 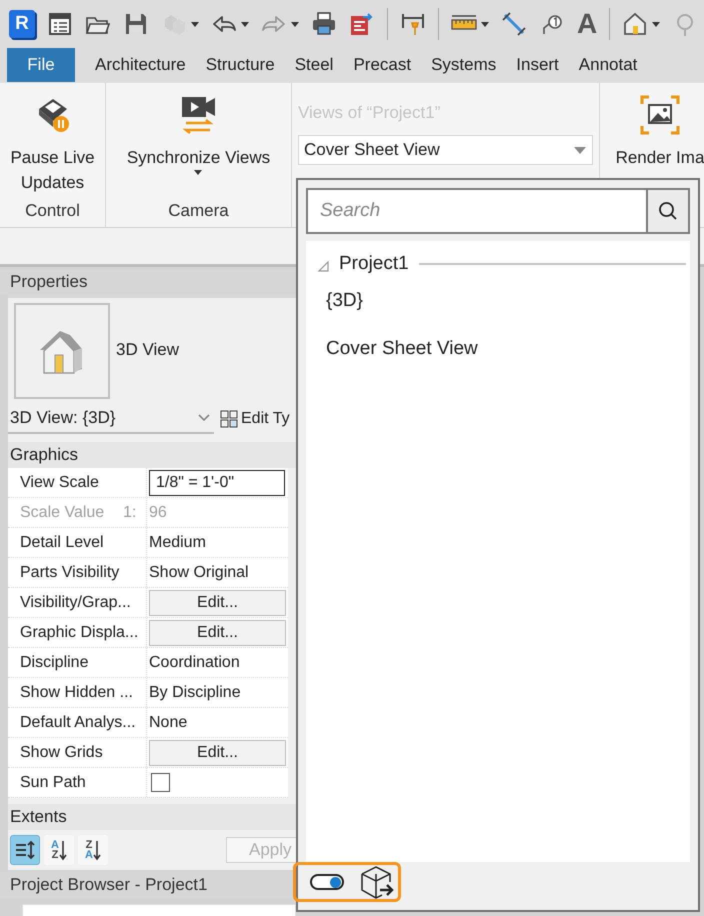 I want to click on property-value: None, so click(x=168, y=723).